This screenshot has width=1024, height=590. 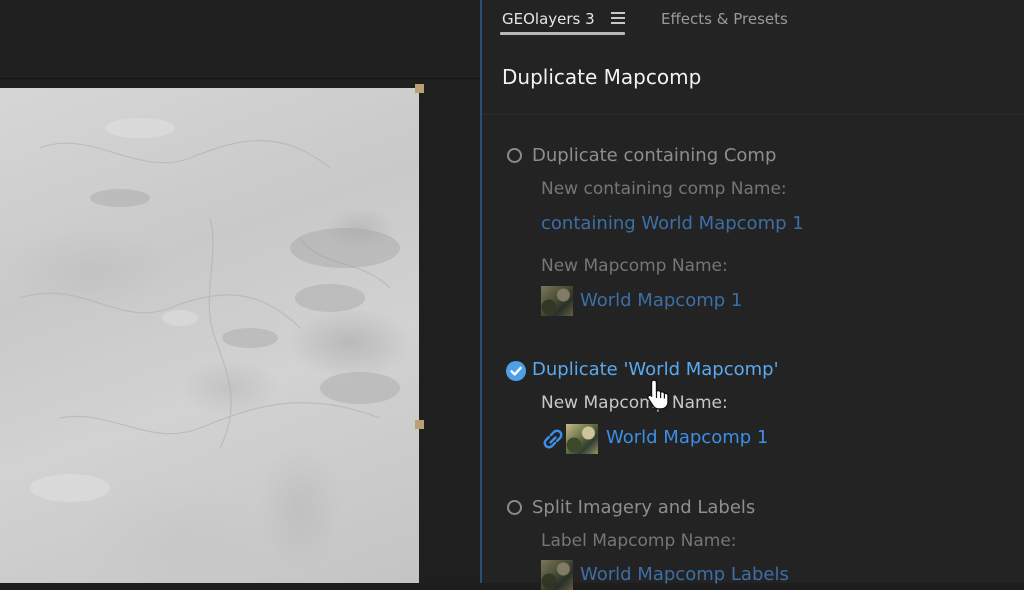 I want to click on link-icon, so click(x=553, y=439).